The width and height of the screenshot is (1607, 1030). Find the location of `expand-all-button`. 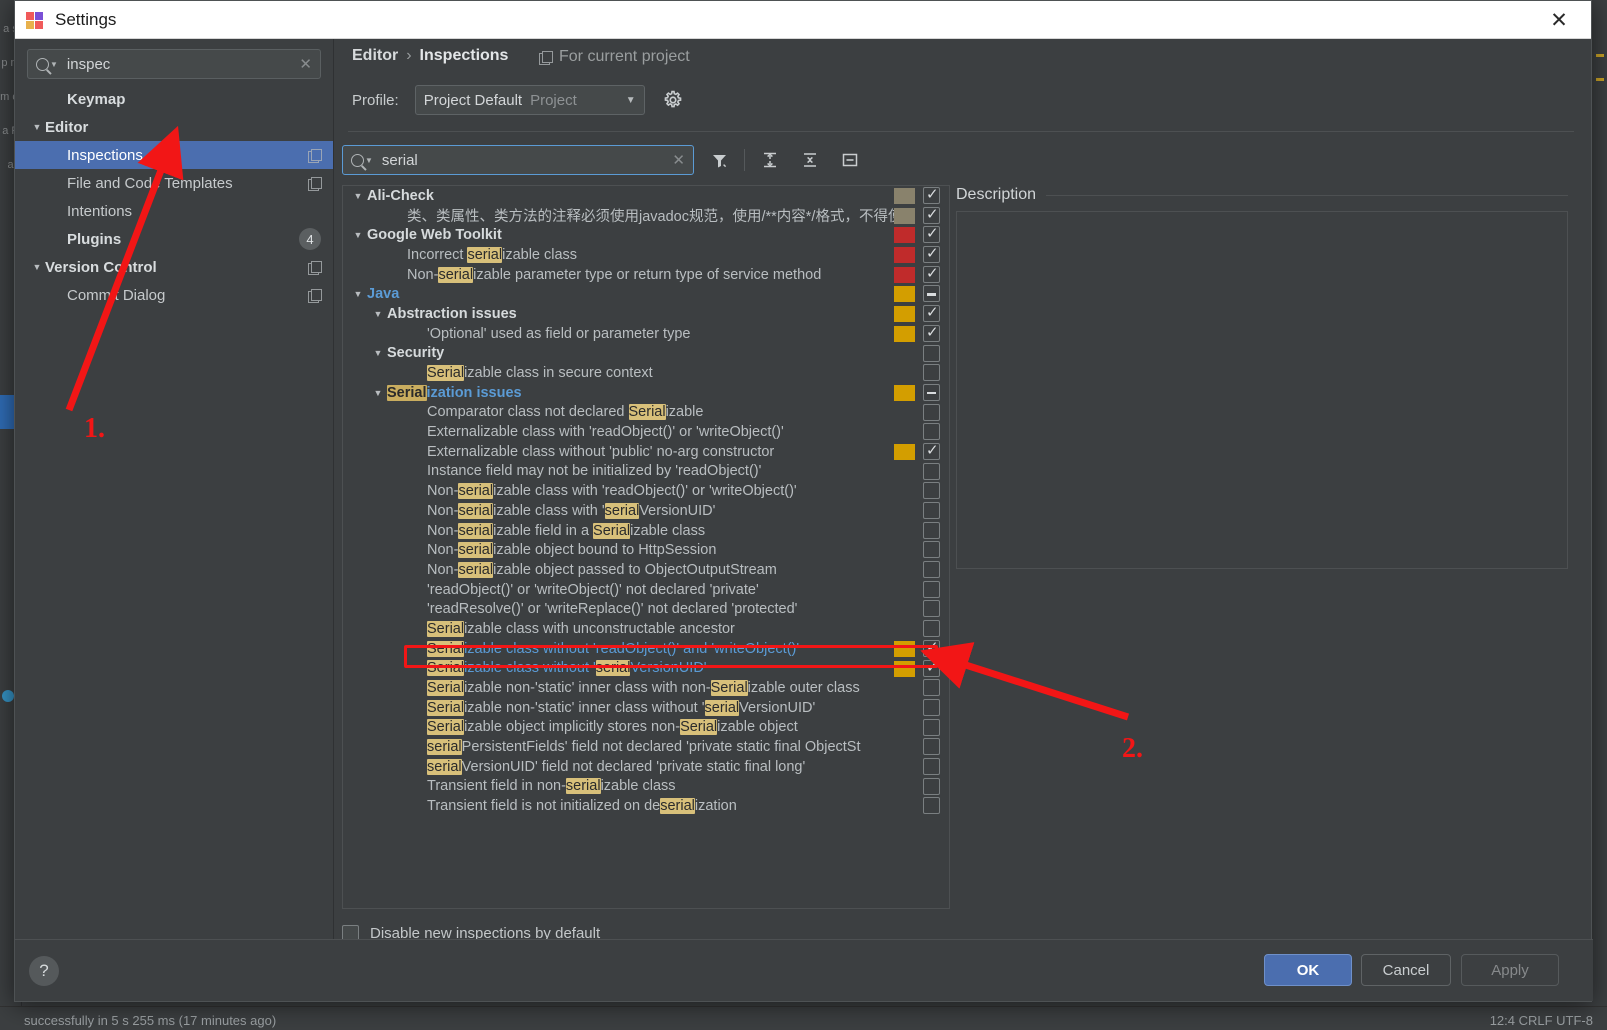

expand-all-button is located at coordinates (770, 160).